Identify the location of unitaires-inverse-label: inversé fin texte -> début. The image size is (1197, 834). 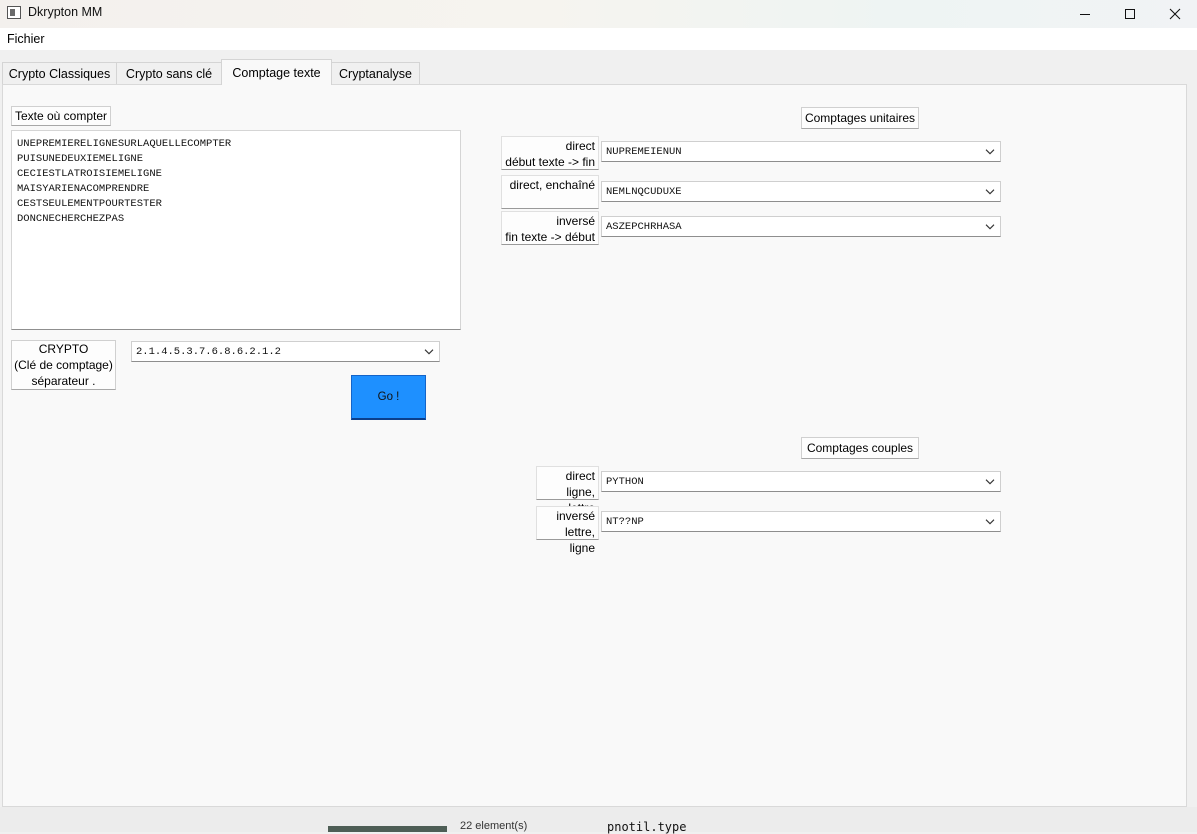
(550, 228).